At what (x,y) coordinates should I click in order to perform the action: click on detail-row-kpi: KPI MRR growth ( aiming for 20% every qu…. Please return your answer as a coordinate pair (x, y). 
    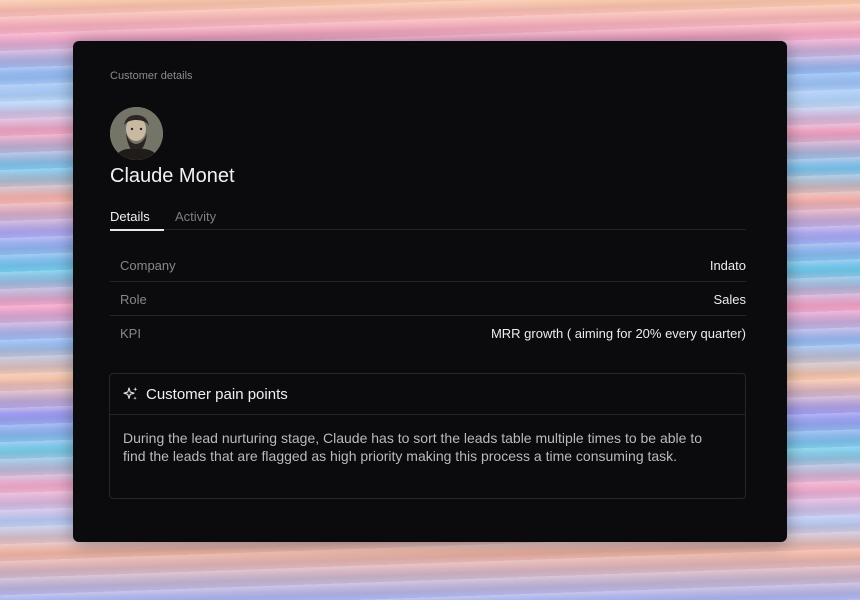
    Looking at the image, I should click on (428, 332).